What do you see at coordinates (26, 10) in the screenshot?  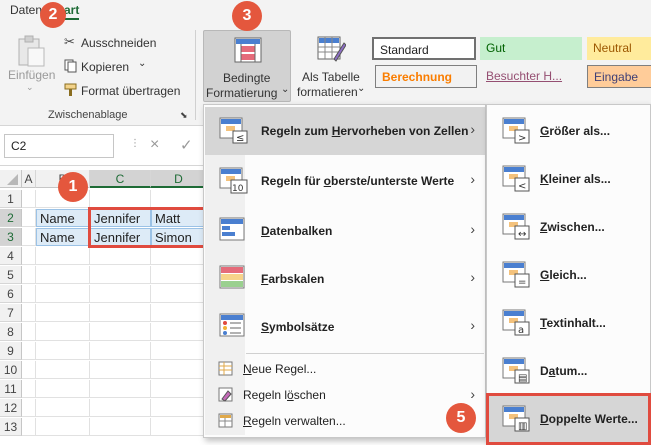 I see `tab-daten: Daten` at bounding box center [26, 10].